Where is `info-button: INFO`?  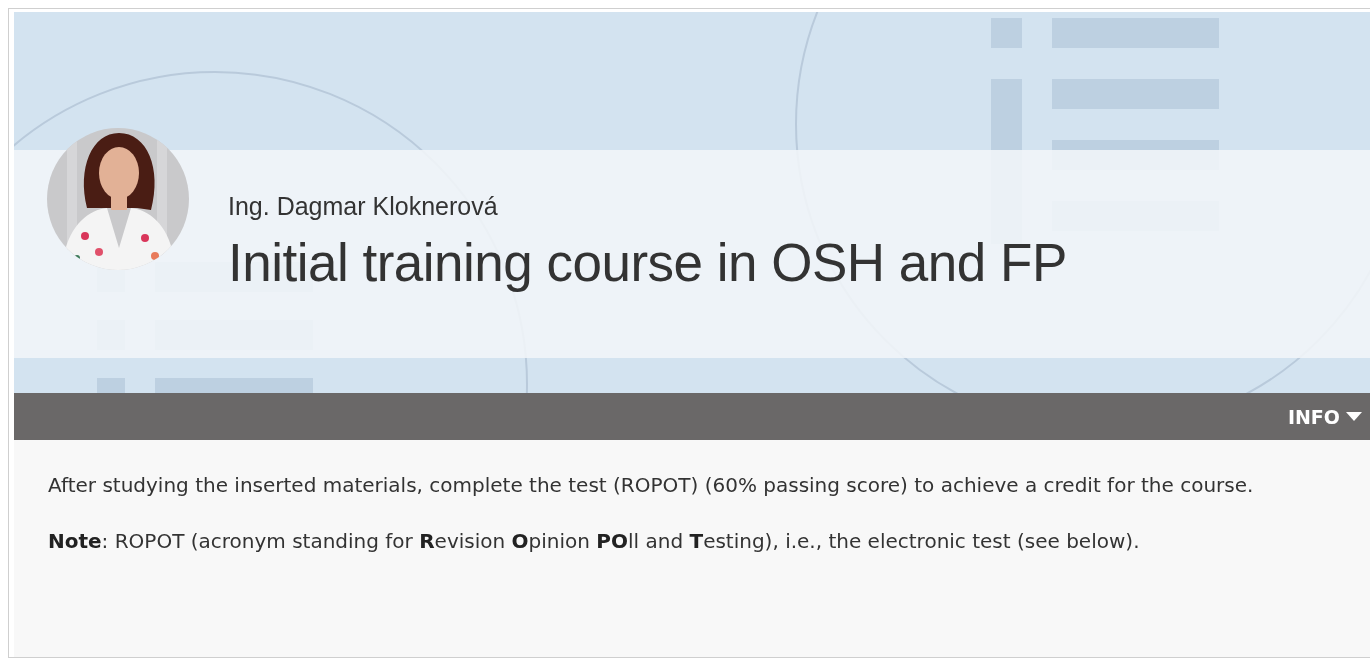 info-button: INFO is located at coordinates (1326, 416).